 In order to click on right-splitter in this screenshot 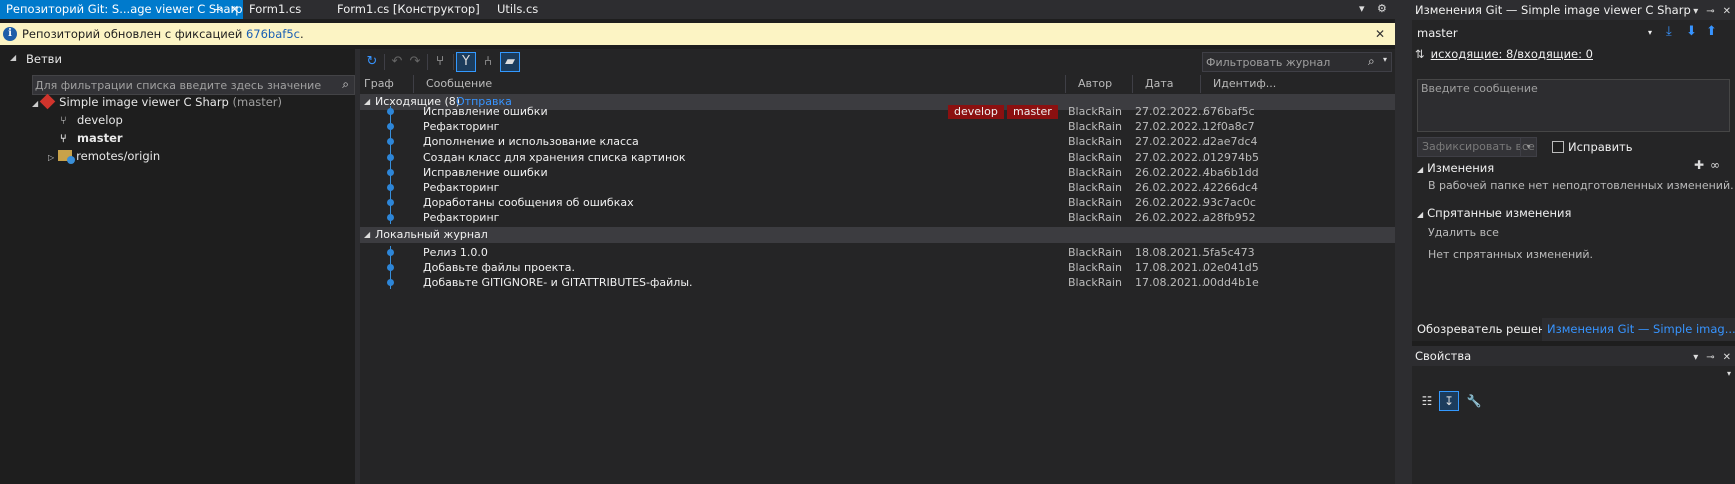, I will do `click(1403, 242)`.